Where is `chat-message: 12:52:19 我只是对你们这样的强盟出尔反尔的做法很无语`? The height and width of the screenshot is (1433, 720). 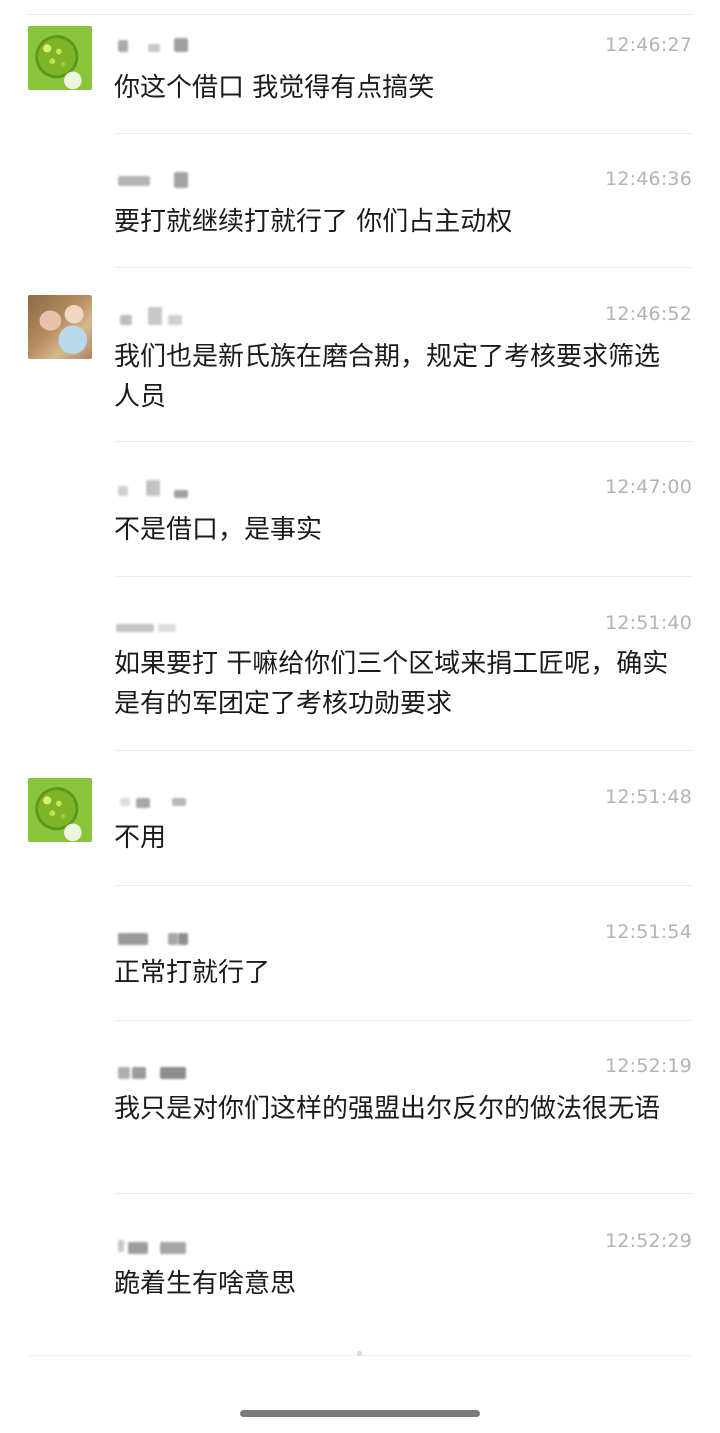
chat-message: 12:52:19 我只是对你们这样的强盟出尔反尔的做法很无语 is located at coordinates (360, 1116).